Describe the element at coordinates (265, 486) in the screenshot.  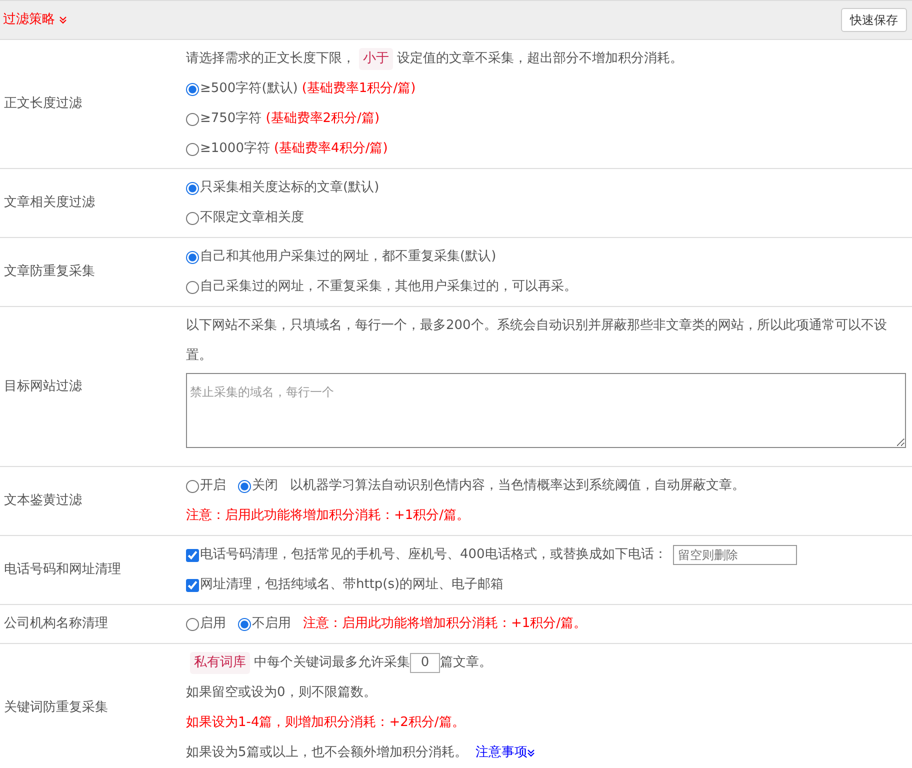
I see `option-label: 关闭` at that location.